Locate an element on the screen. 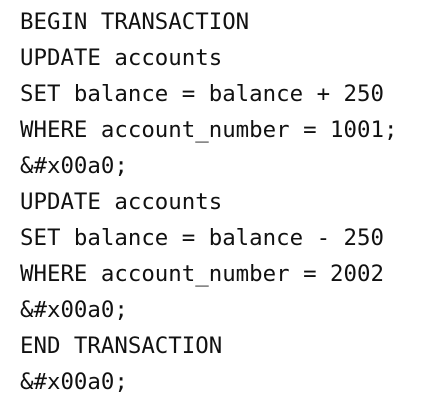 The height and width of the screenshot is (406, 421). code-line: END TRANSACTION is located at coordinates (121, 346).